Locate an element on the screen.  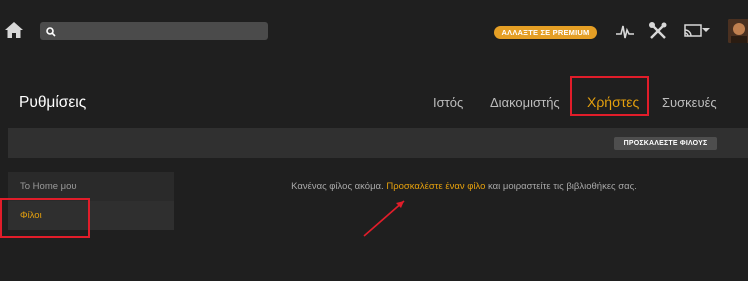
tools-icon is located at coordinates (658, 31).